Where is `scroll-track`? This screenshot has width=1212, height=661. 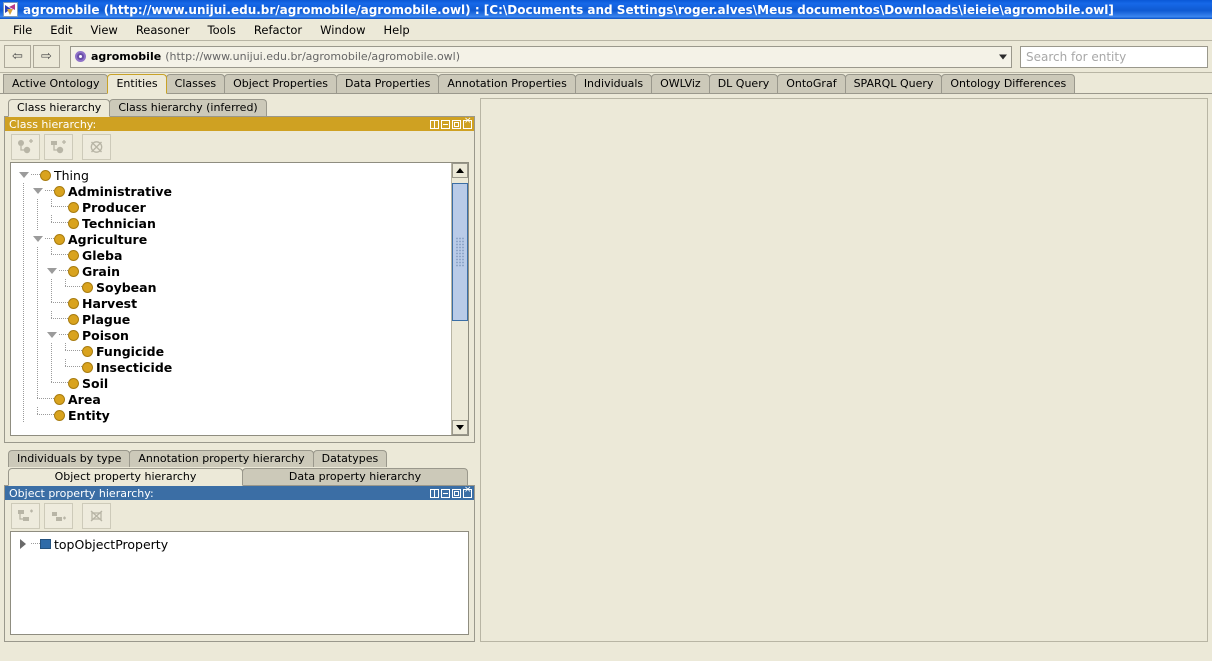 scroll-track is located at coordinates (460, 299).